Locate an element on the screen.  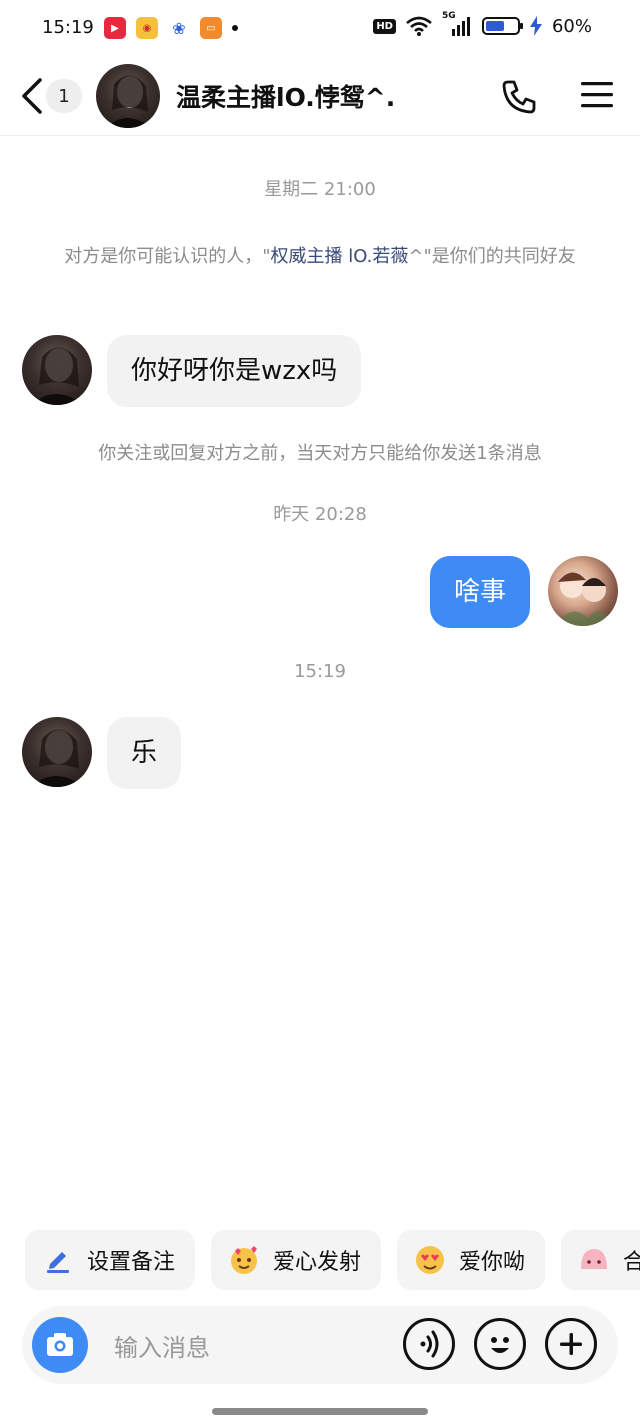
battery-icon is located at coordinates (502, 26).